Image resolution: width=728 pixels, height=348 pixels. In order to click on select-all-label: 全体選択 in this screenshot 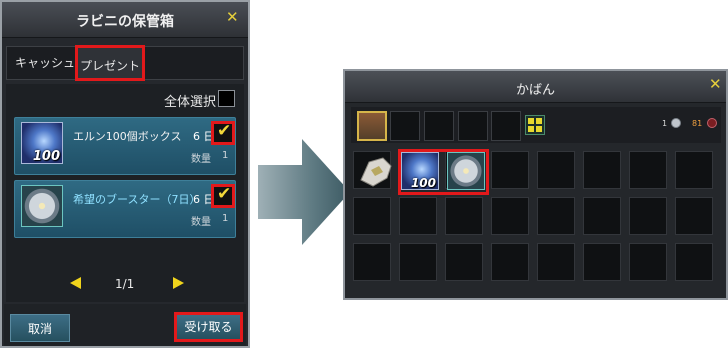, I will do `click(190, 102)`.